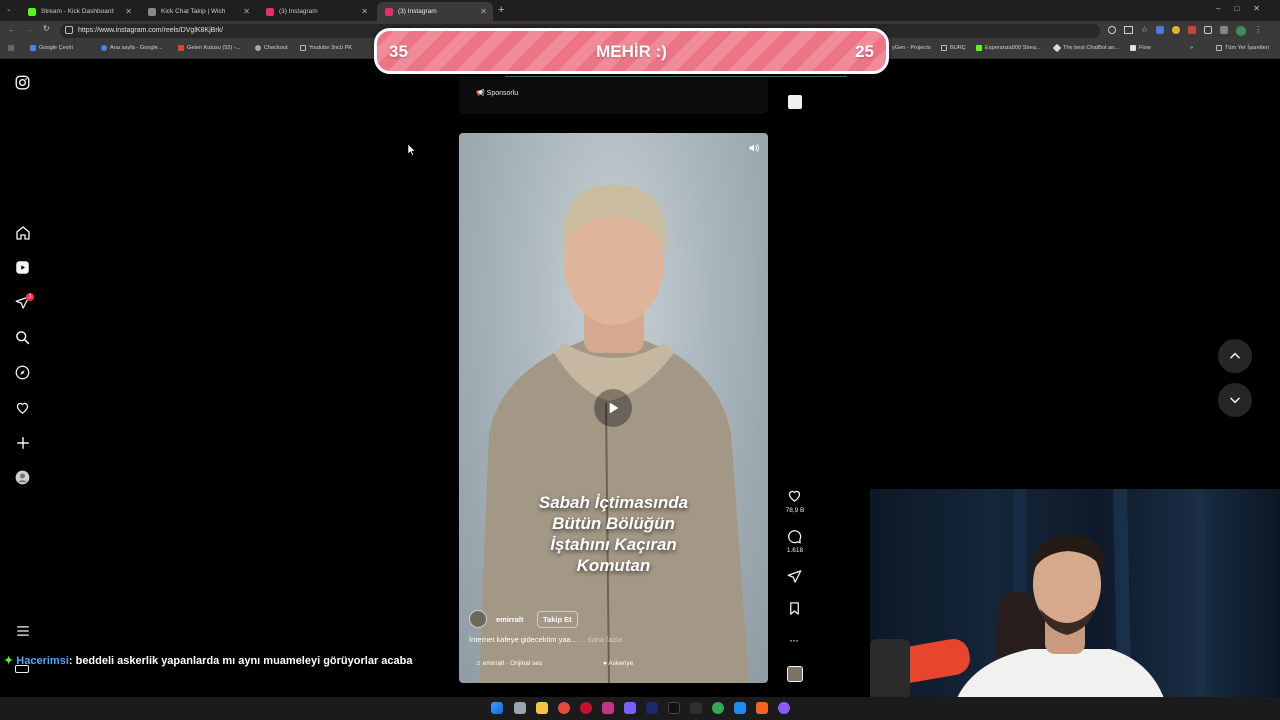 This screenshot has width=1280, height=720. I want to click on chrome-active-icon, so click(718, 708).